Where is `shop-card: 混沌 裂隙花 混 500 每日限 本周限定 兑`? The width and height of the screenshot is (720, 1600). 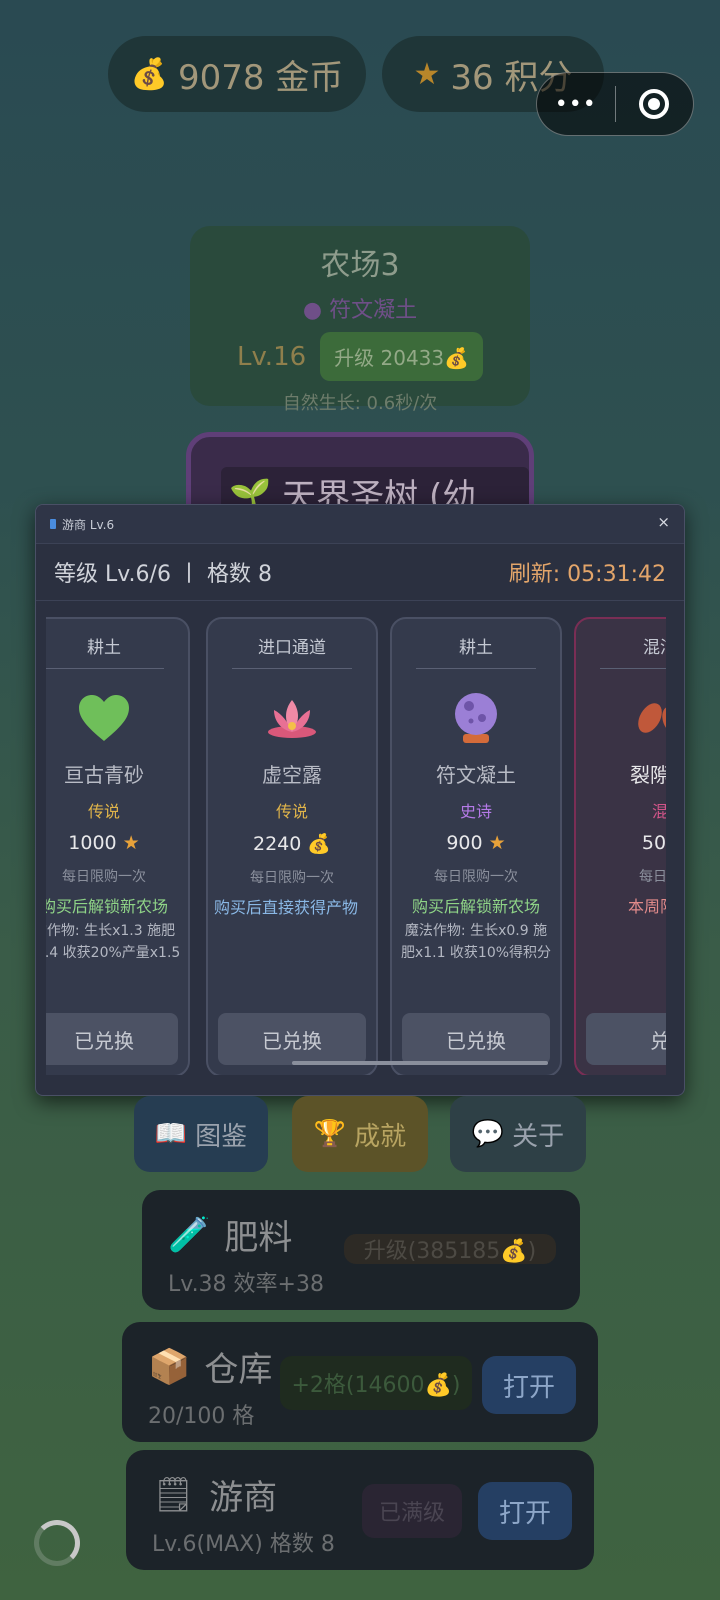 shop-card: 混沌 裂隙花 混 500 每日限 本周限定 兑 is located at coordinates (620, 846).